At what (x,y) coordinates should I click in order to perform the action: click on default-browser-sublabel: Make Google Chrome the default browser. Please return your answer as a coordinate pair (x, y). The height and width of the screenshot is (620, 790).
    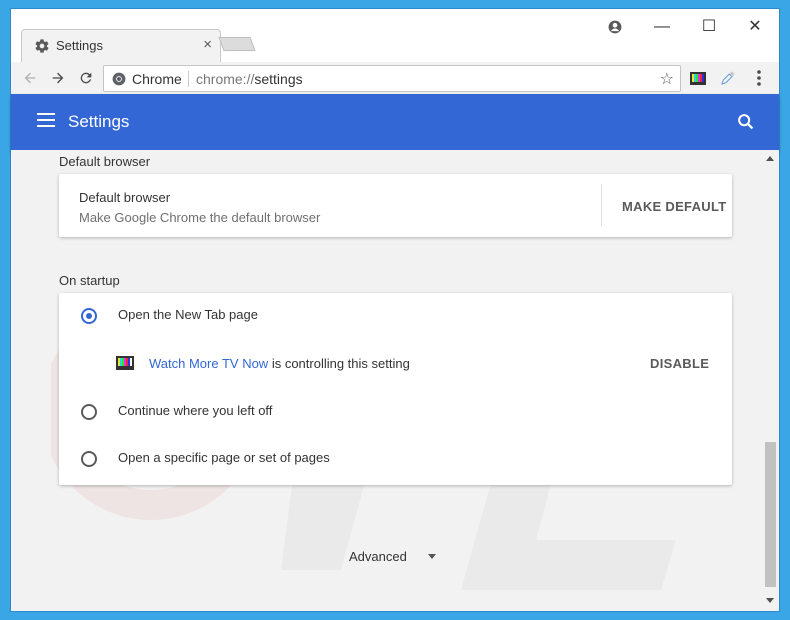
    Looking at the image, I should click on (200, 217).